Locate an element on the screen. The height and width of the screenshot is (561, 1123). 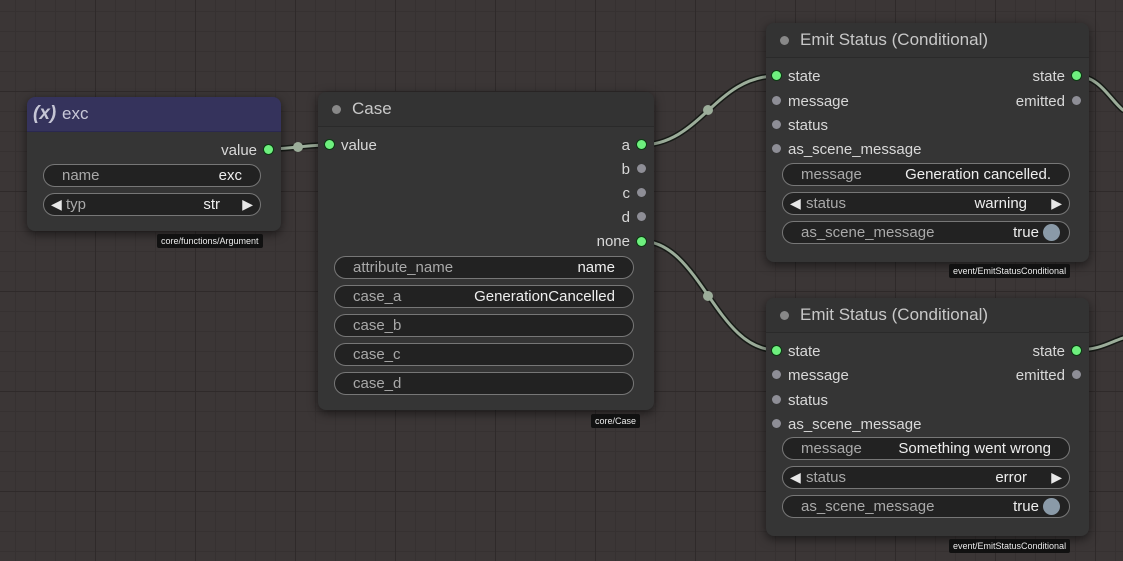
variable-icon: (x) is located at coordinates (45, 113).